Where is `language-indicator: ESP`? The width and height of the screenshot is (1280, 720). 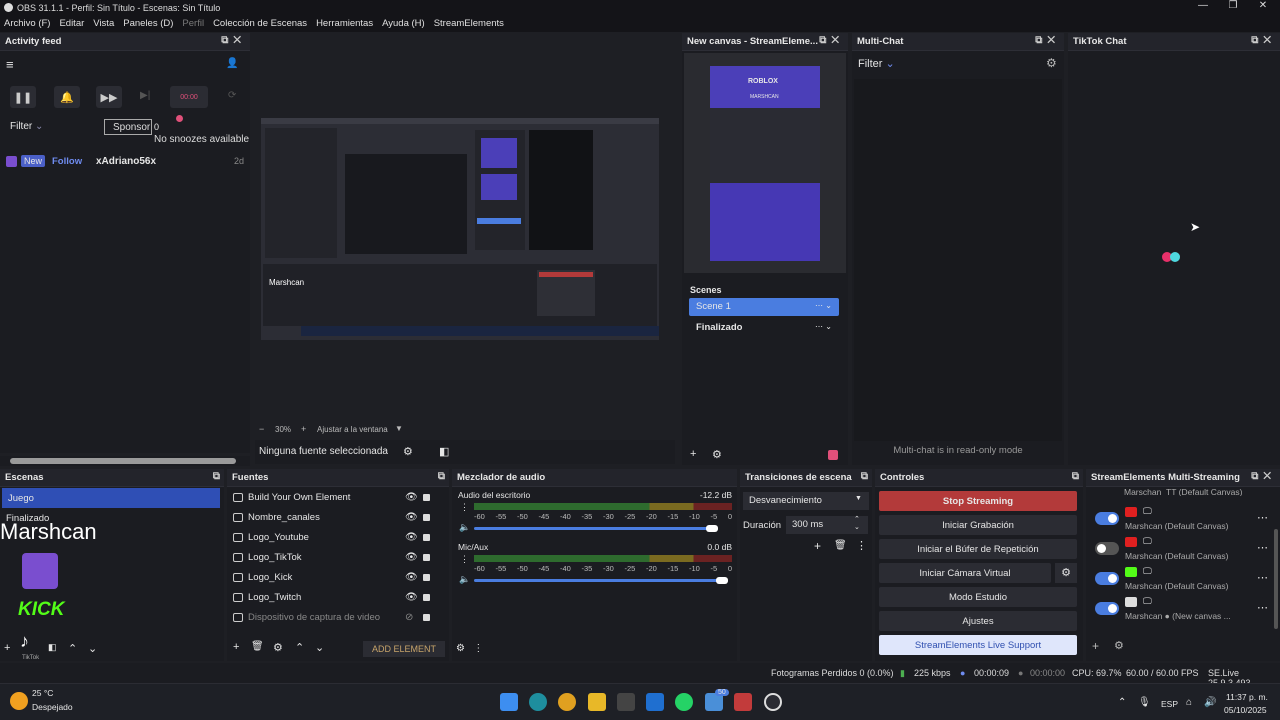
language-indicator: ESP is located at coordinates (1169, 704).